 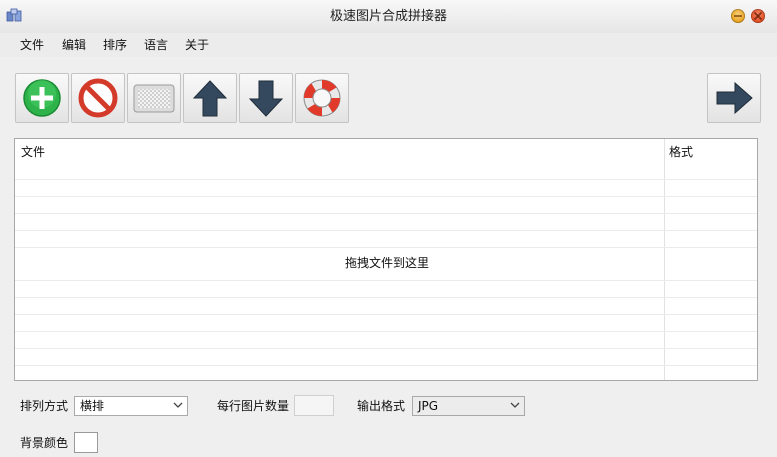 What do you see at coordinates (758, 16) in the screenshot?
I see `close-button` at bounding box center [758, 16].